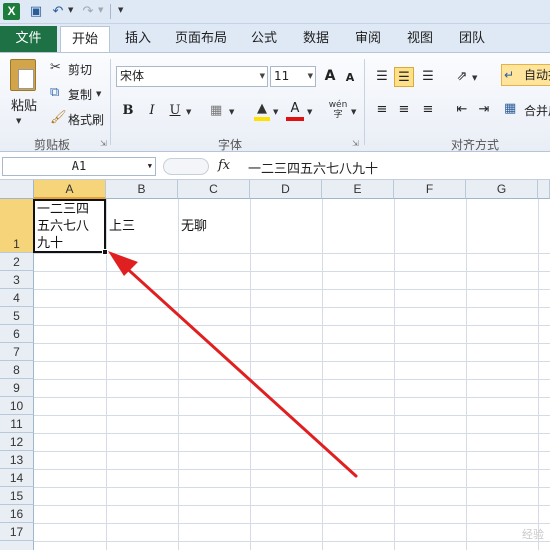 The width and height of the screenshot is (550, 550). Describe the element at coordinates (80, 69) in the screenshot. I see `cut-button: 剪切` at that location.